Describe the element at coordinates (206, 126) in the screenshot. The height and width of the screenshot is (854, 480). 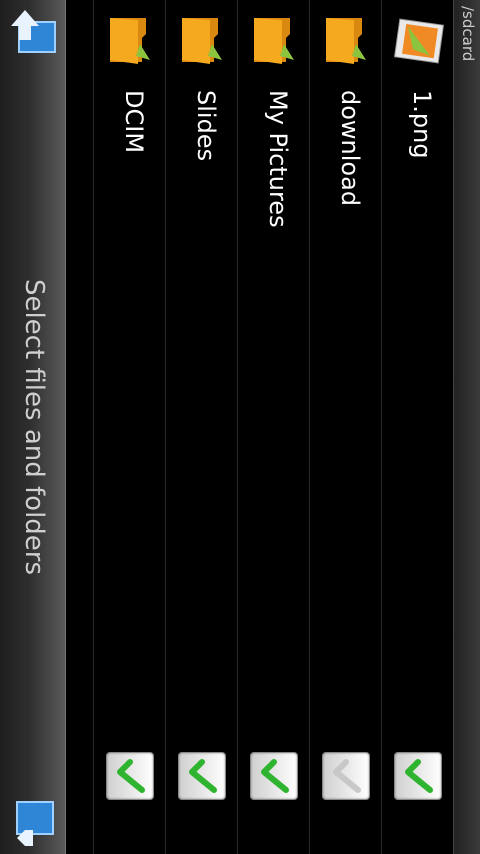
I see `file-name: Slides` at that location.